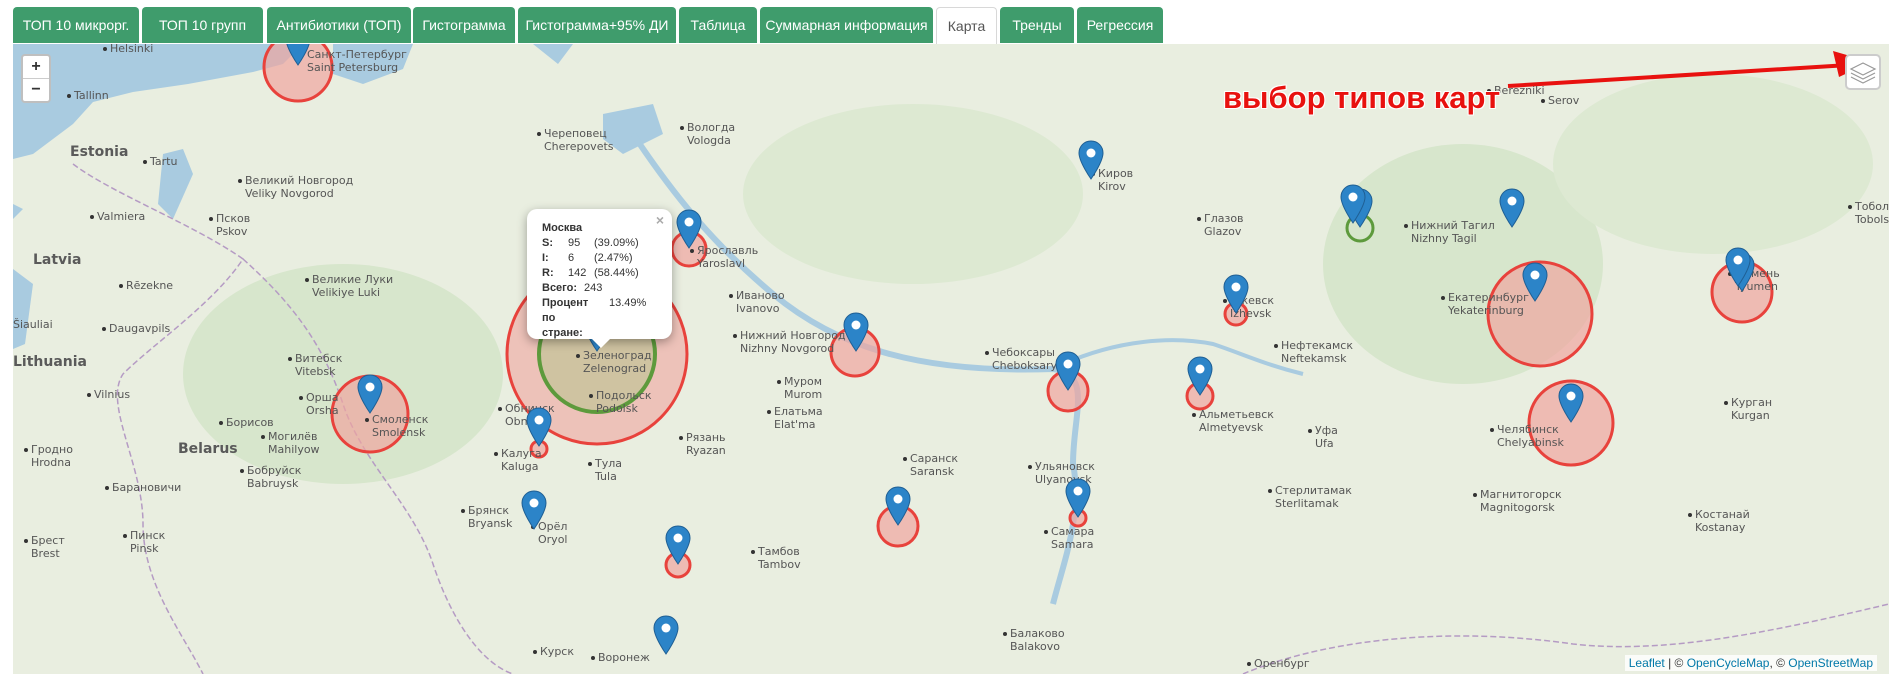 This screenshot has width=1900, height=685. What do you see at coordinates (76, 25) in the screenshot?
I see `tab-top10-microorg: ТОП 10 микрорг.` at bounding box center [76, 25].